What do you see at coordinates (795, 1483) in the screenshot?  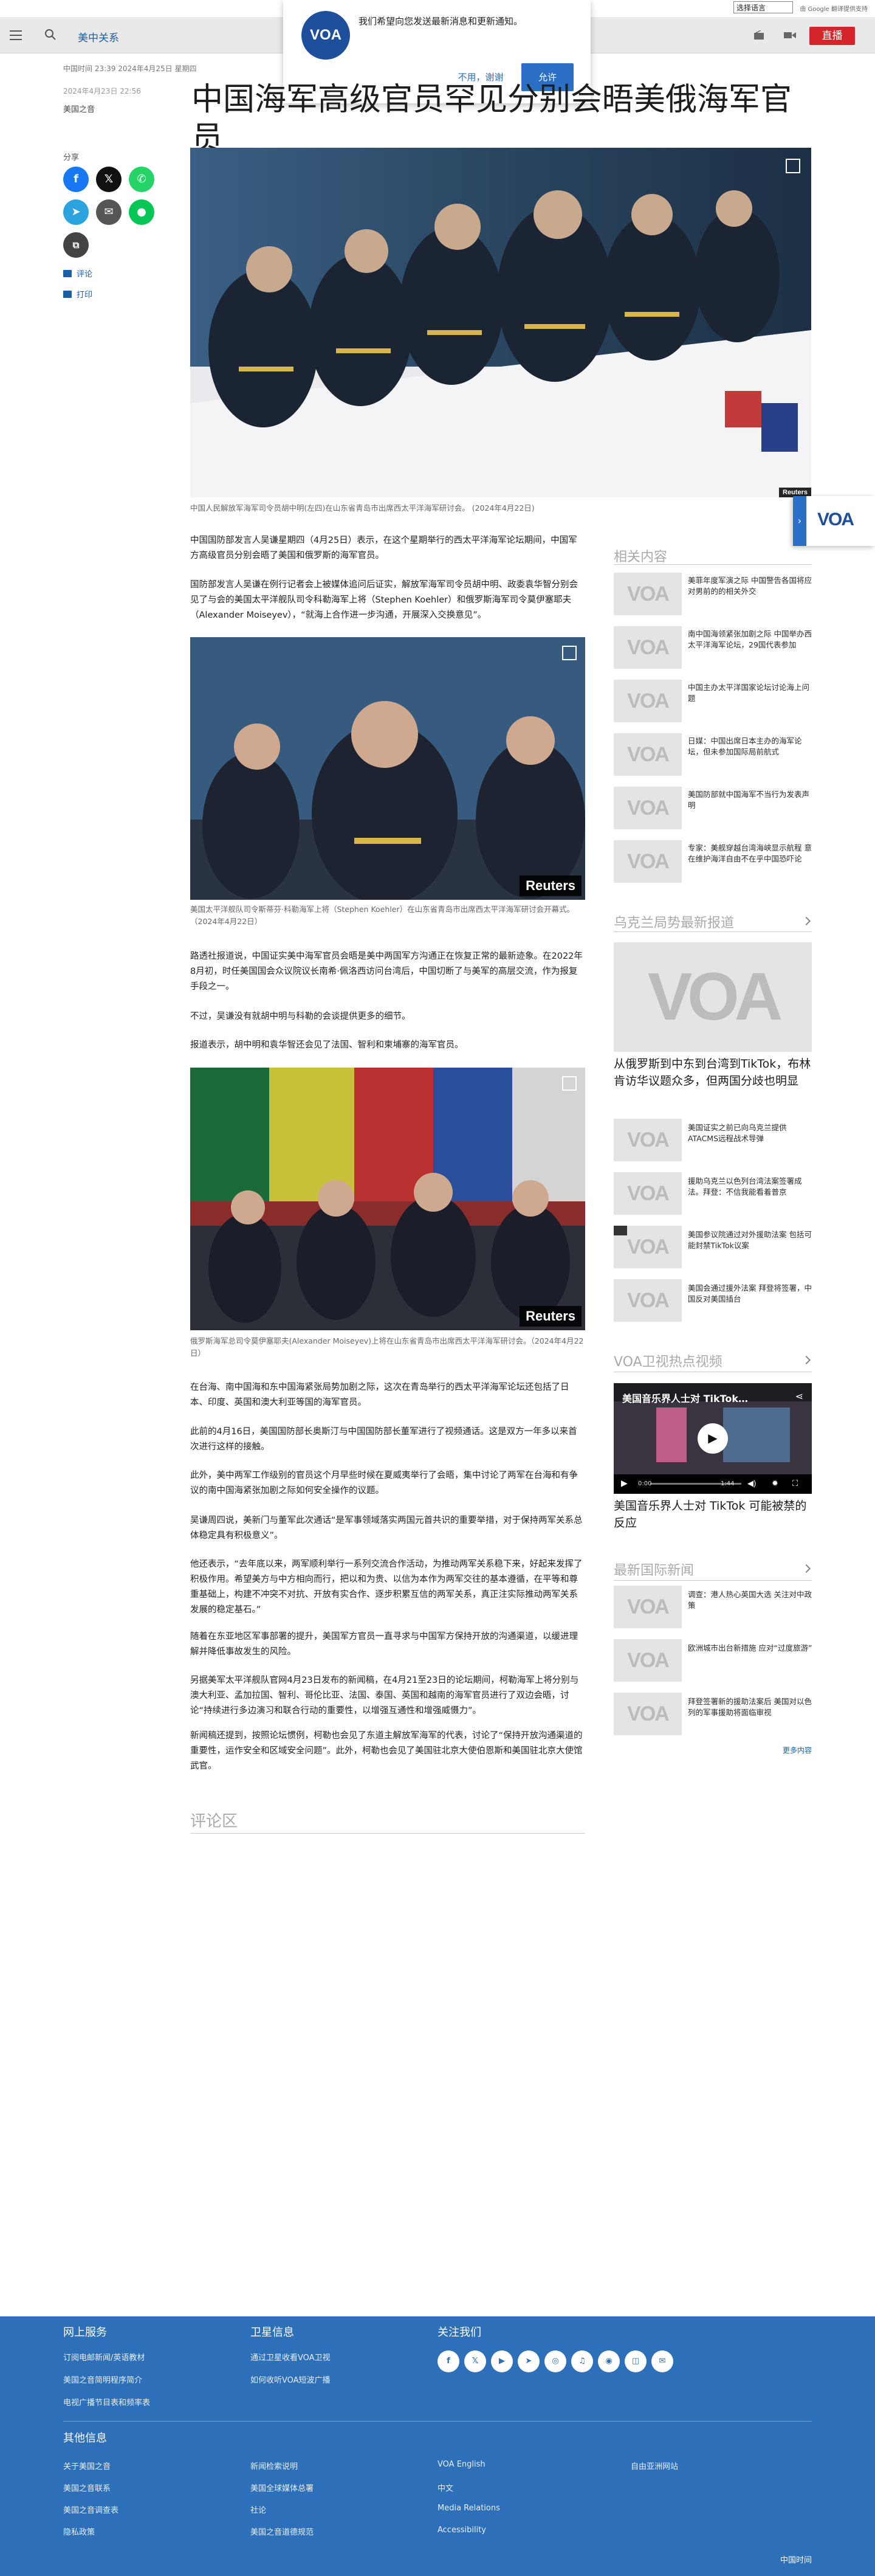 I see `fullscreen-icon: ⛶` at bounding box center [795, 1483].